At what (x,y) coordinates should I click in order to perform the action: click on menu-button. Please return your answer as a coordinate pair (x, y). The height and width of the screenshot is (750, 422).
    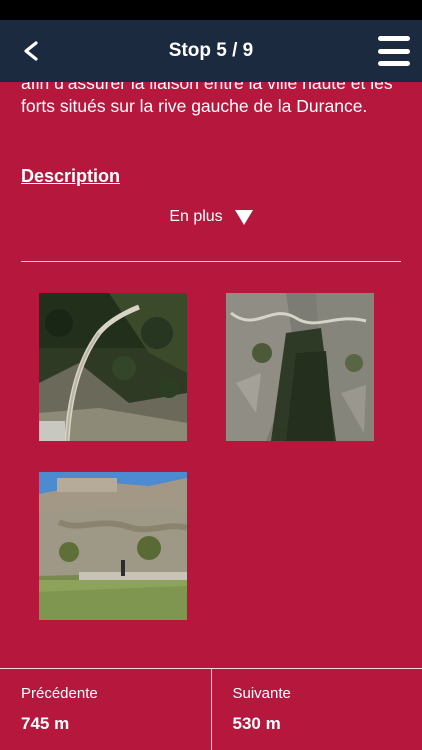
    Looking at the image, I should click on (394, 51).